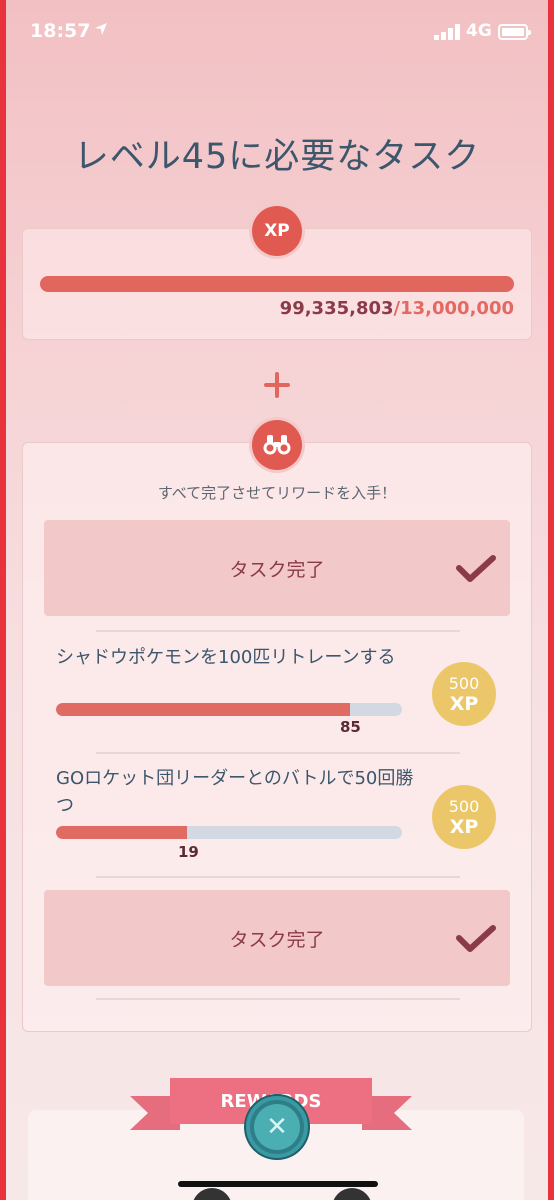 The width and height of the screenshot is (554, 1200). Describe the element at coordinates (277, 445) in the screenshot. I see `binoculars-icon` at that location.